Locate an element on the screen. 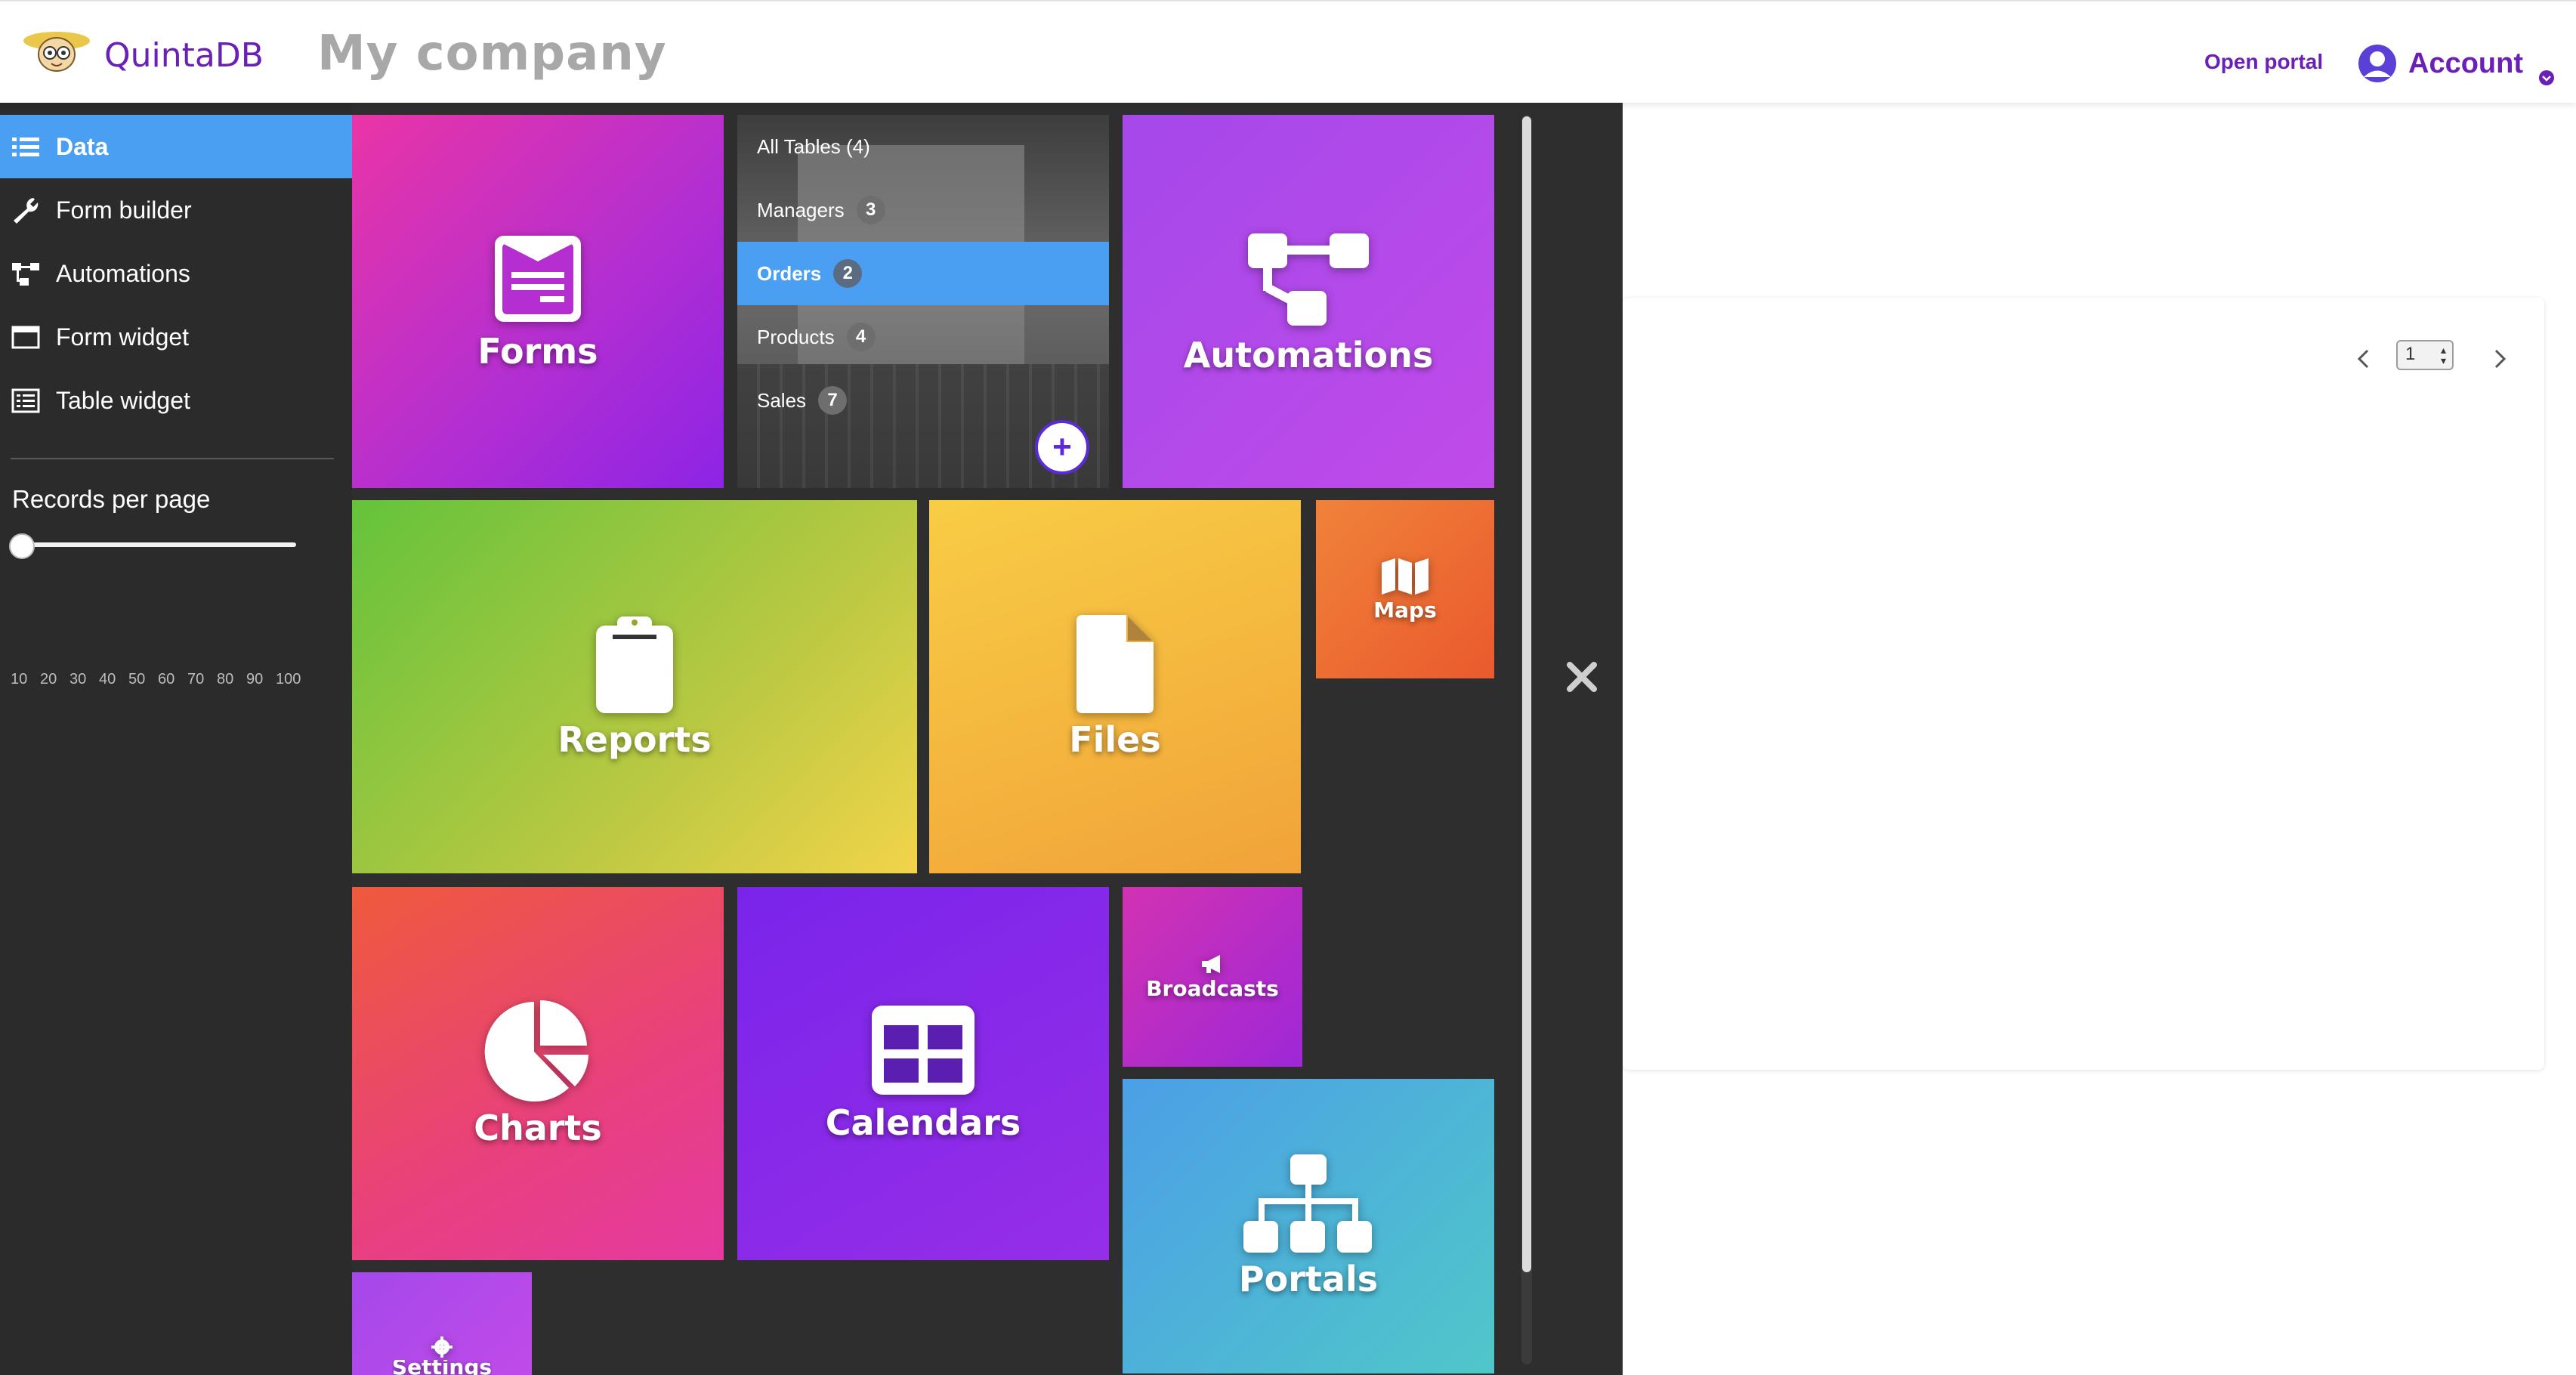 This screenshot has width=2576, height=1375. top-header: QuintaDB My company Open portal Account is located at coordinates (1288, 51).